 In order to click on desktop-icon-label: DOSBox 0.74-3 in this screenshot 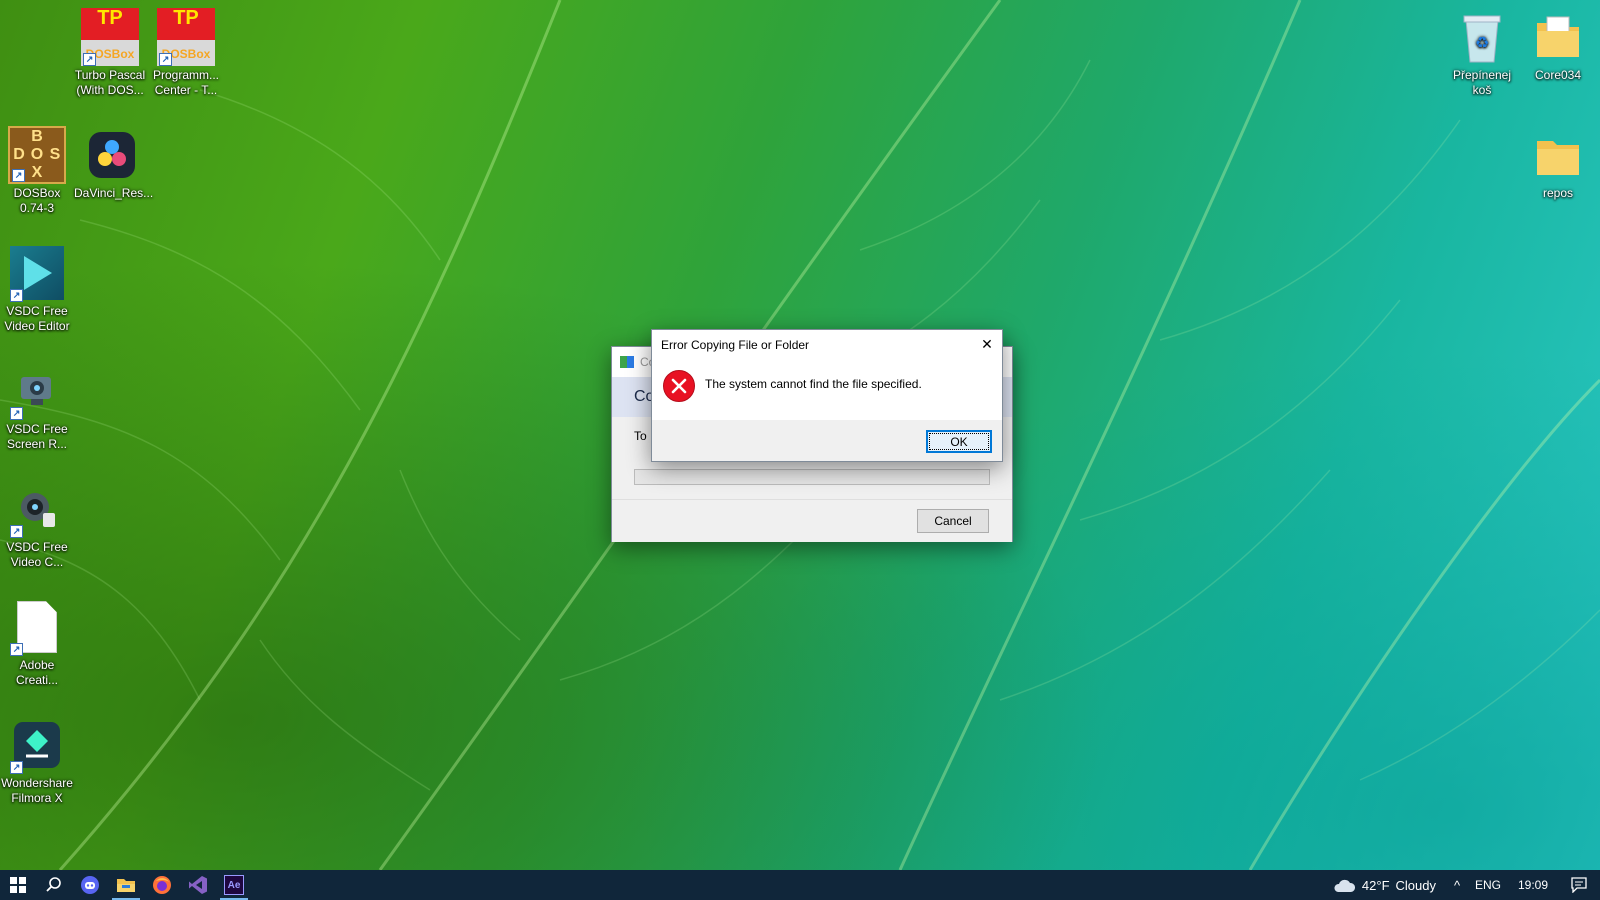, I will do `click(37, 200)`.